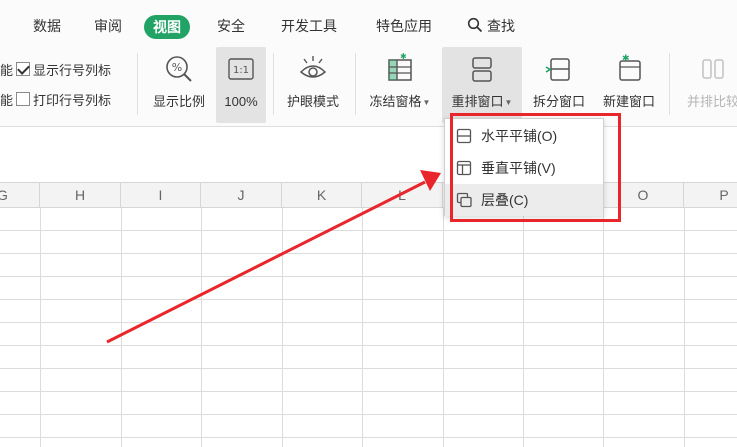 Image resolution: width=737 pixels, height=447 pixels. I want to click on menu-review: 审阅, so click(108, 26).